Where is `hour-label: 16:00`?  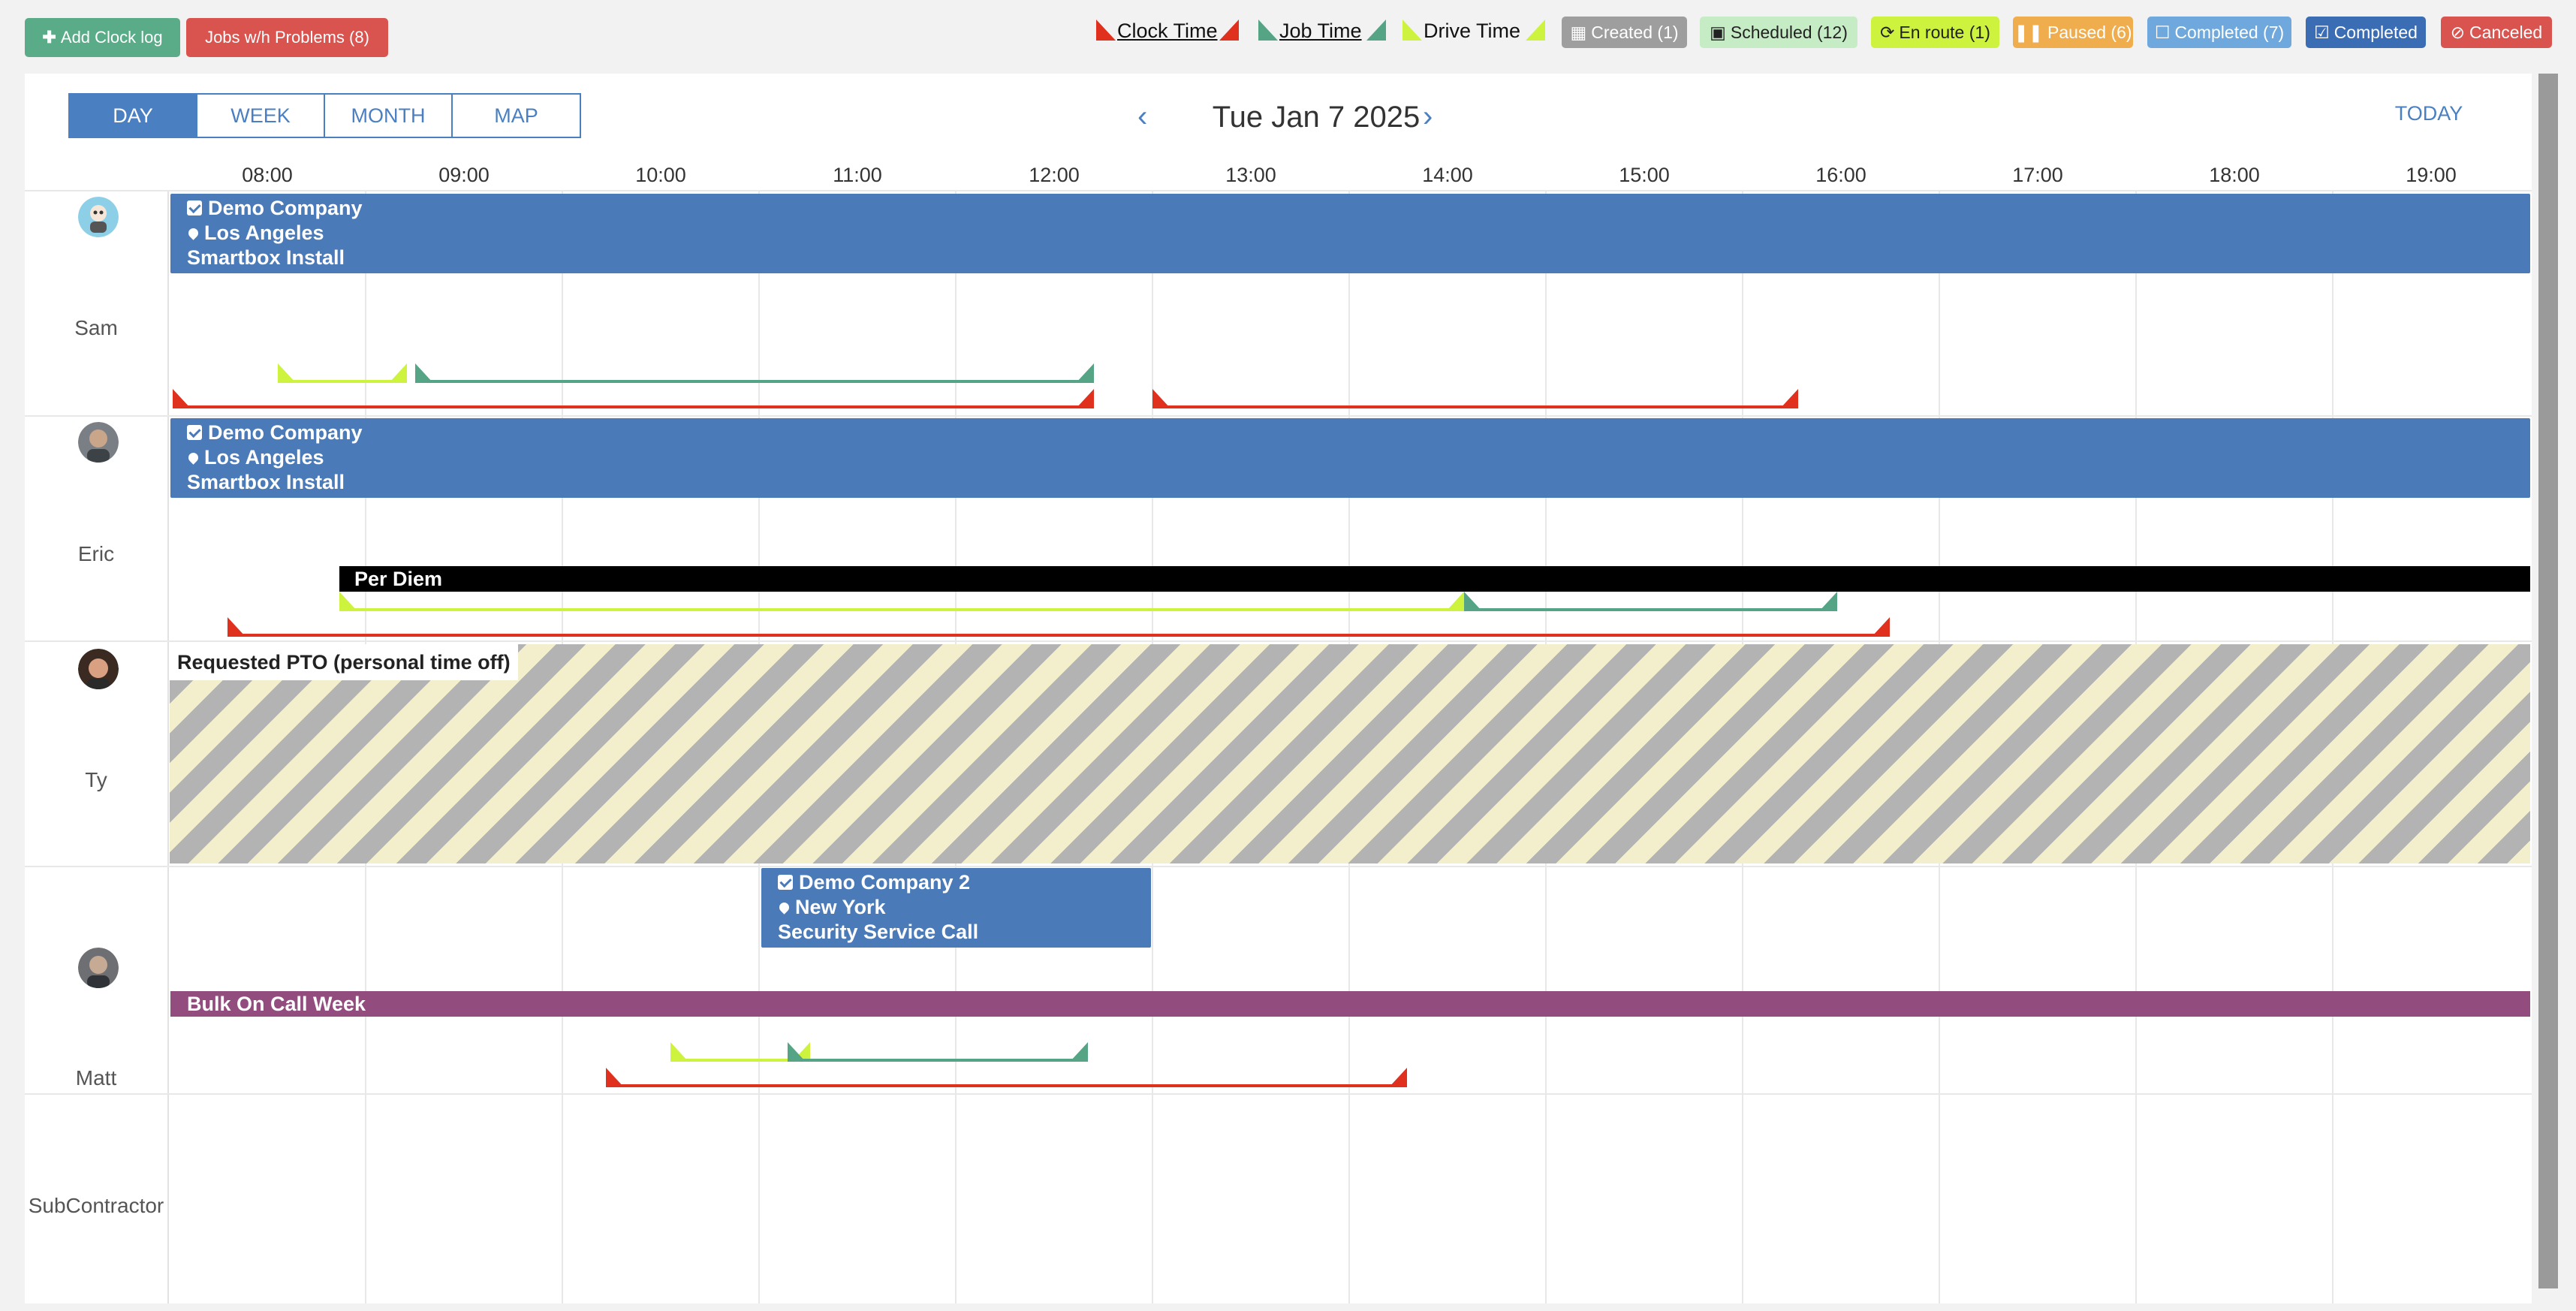
hour-label: 16:00 is located at coordinates (1840, 175).